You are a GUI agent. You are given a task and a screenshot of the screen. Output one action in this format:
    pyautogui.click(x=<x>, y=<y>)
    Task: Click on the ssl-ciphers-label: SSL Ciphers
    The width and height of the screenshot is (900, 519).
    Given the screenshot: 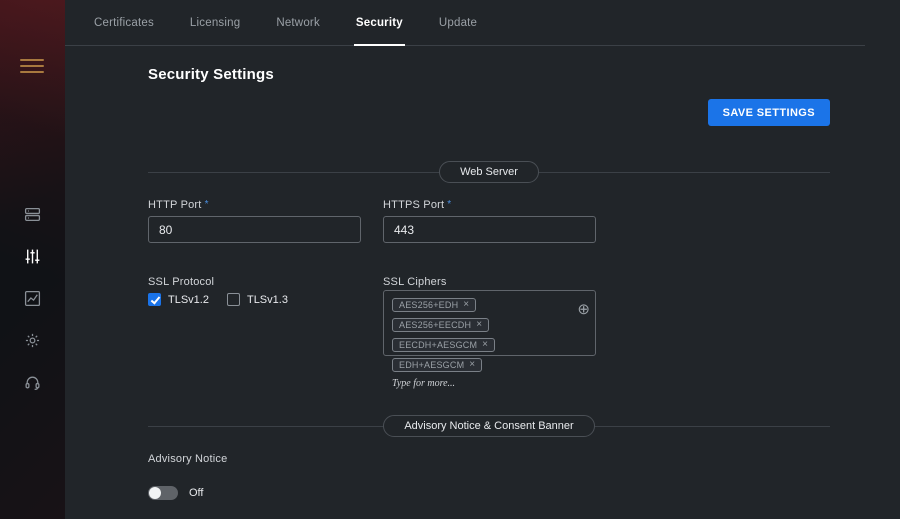 What is the action you would take?
    pyautogui.click(x=415, y=282)
    